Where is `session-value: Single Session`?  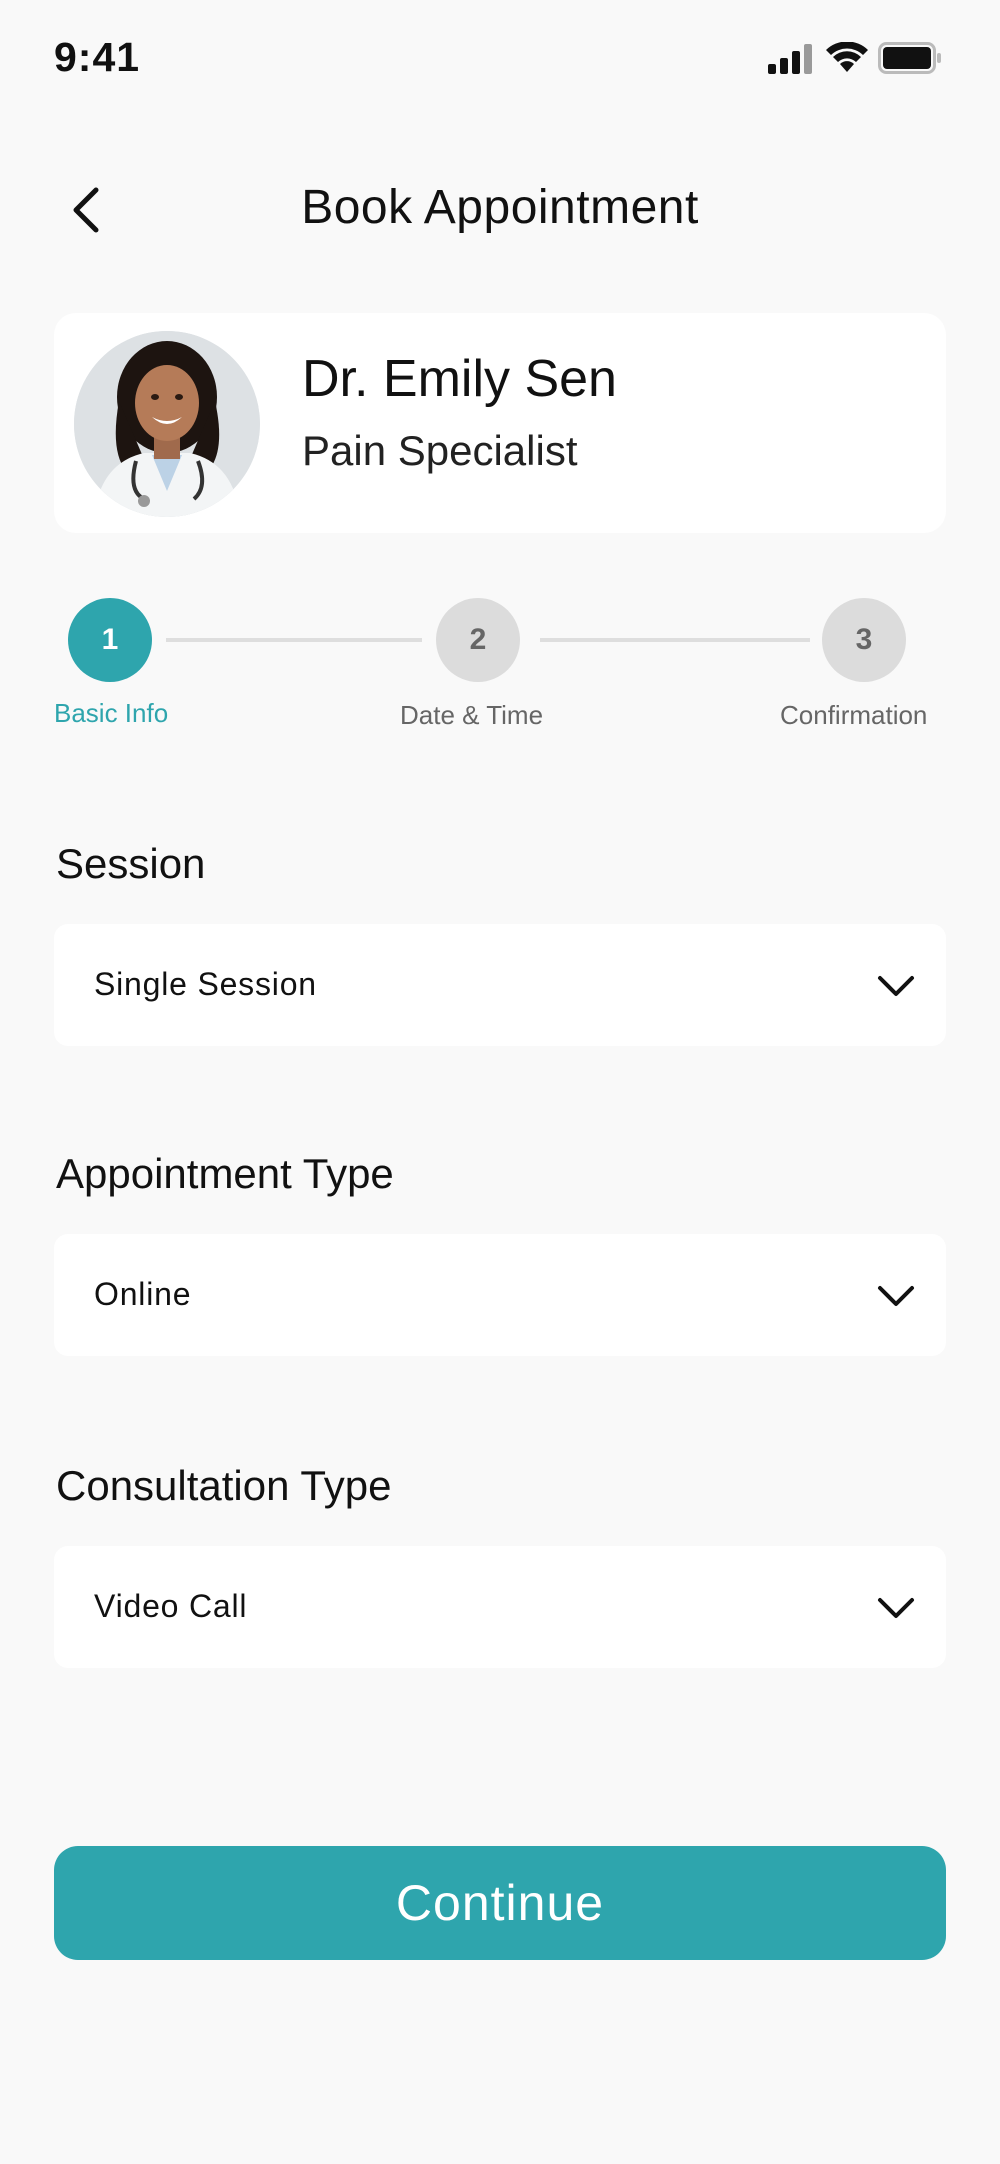
session-value: Single Session is located at coordinates (205, 984).